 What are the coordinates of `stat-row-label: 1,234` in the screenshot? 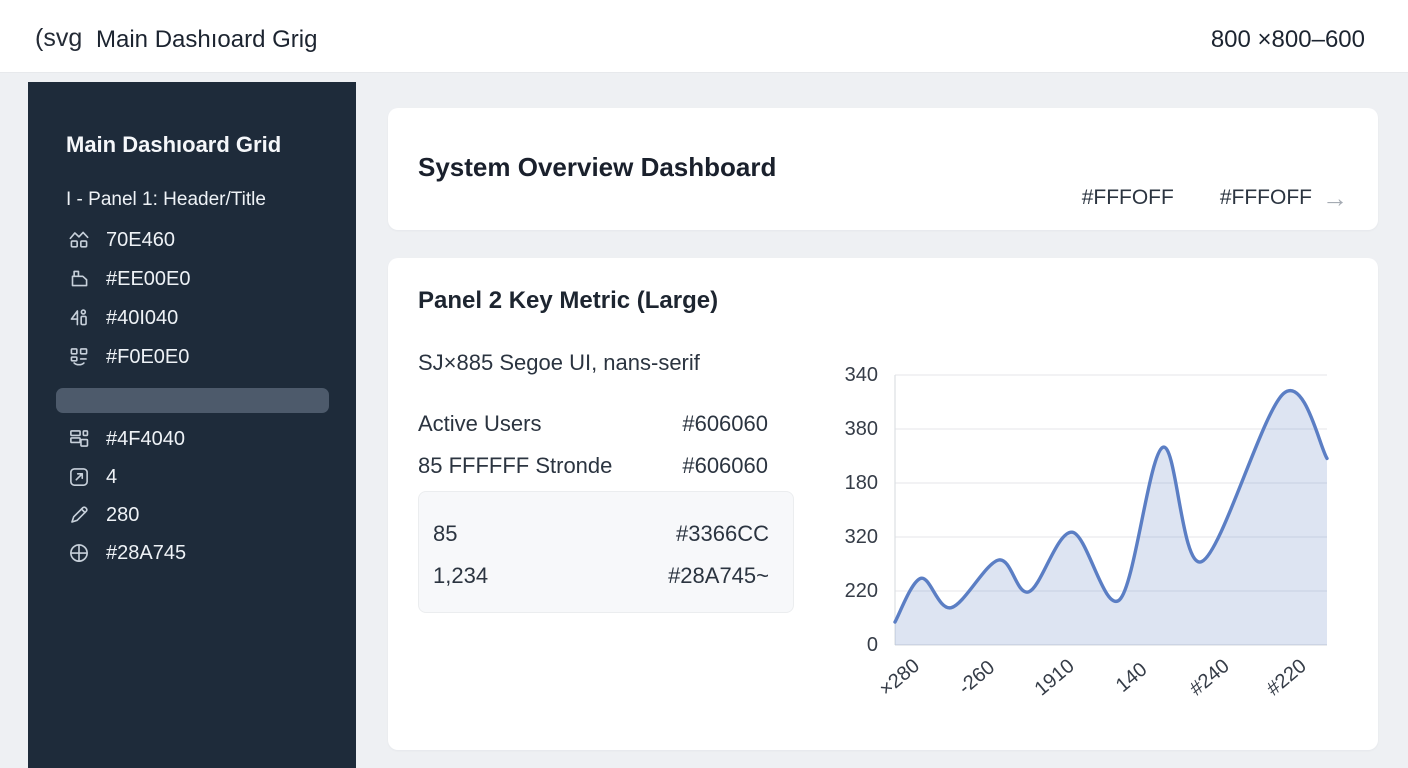 It's located at (461, 575).